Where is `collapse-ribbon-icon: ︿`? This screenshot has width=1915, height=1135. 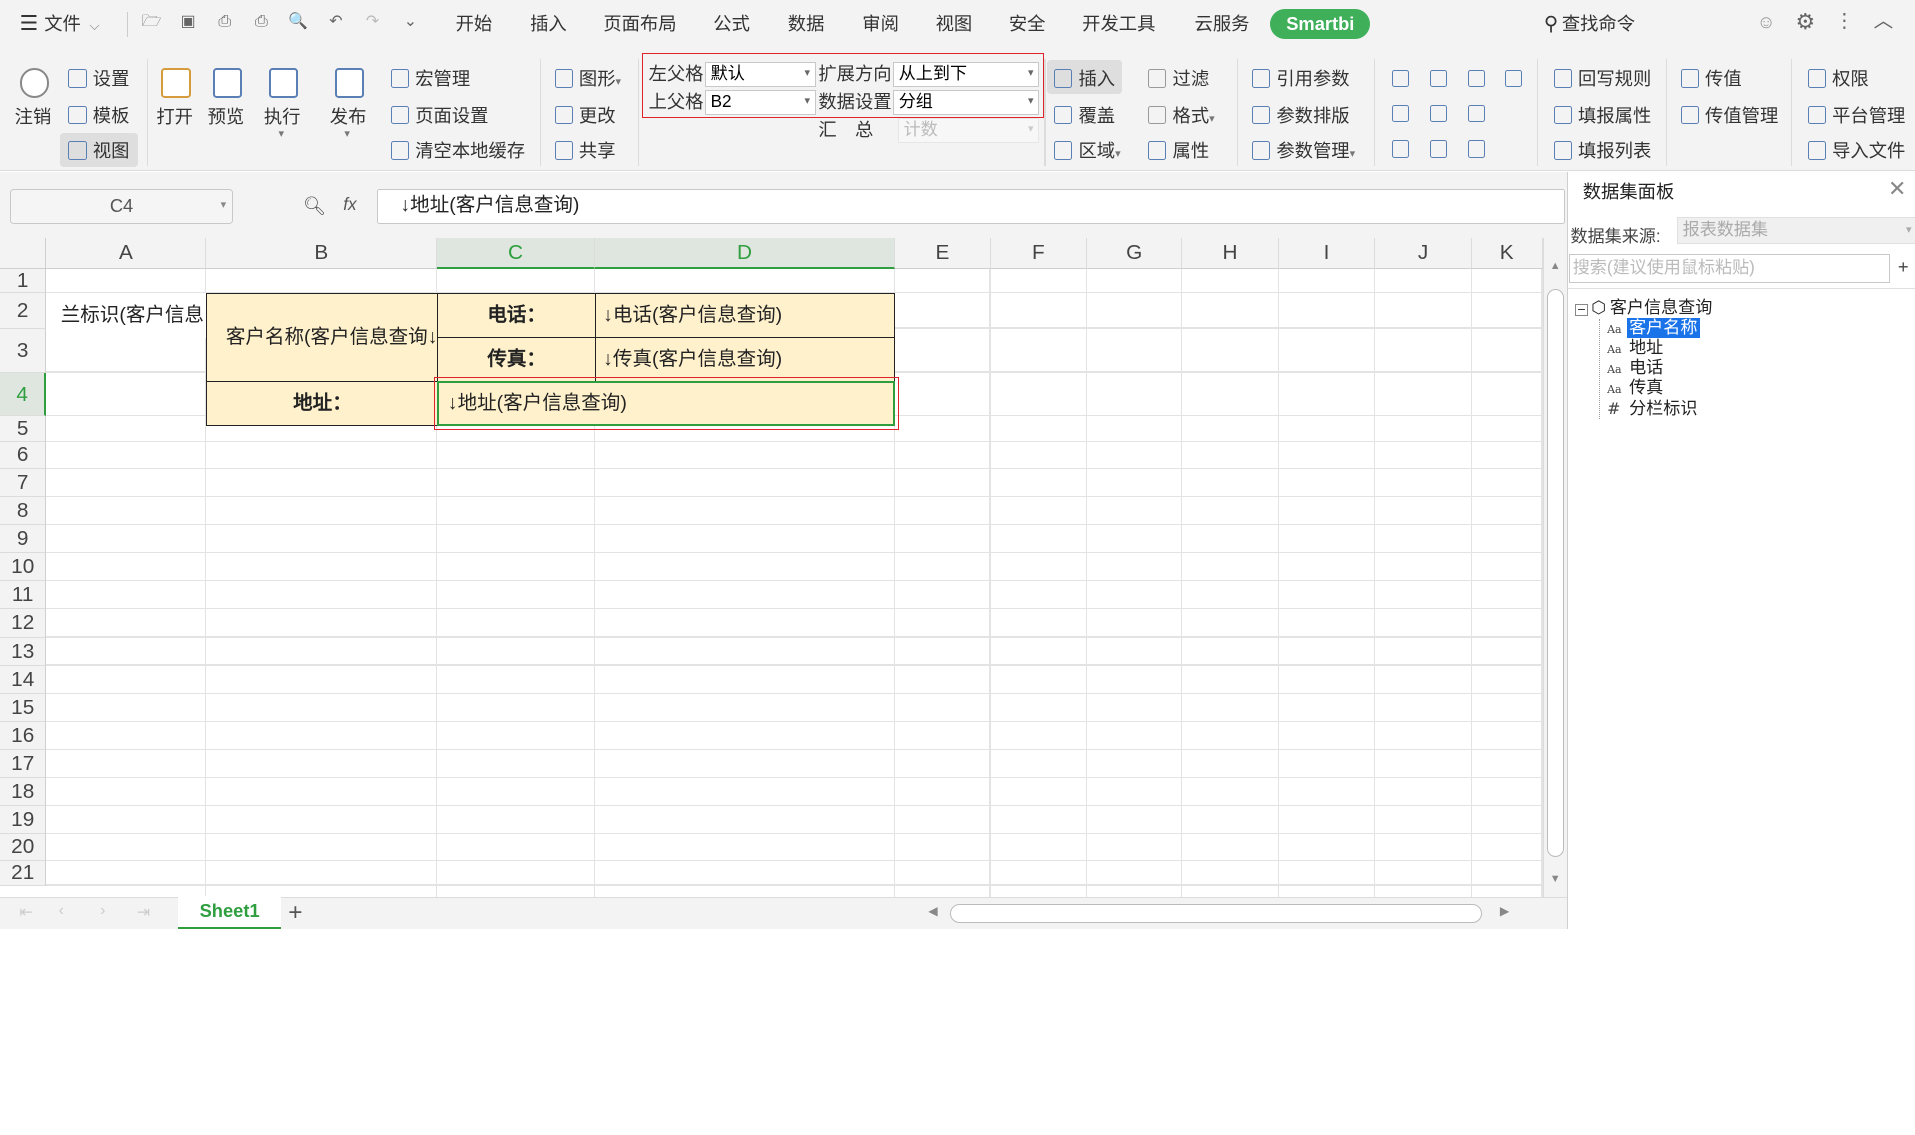
collapse-ribbon-icon: ︿ is located at coordinates (1884, 21).